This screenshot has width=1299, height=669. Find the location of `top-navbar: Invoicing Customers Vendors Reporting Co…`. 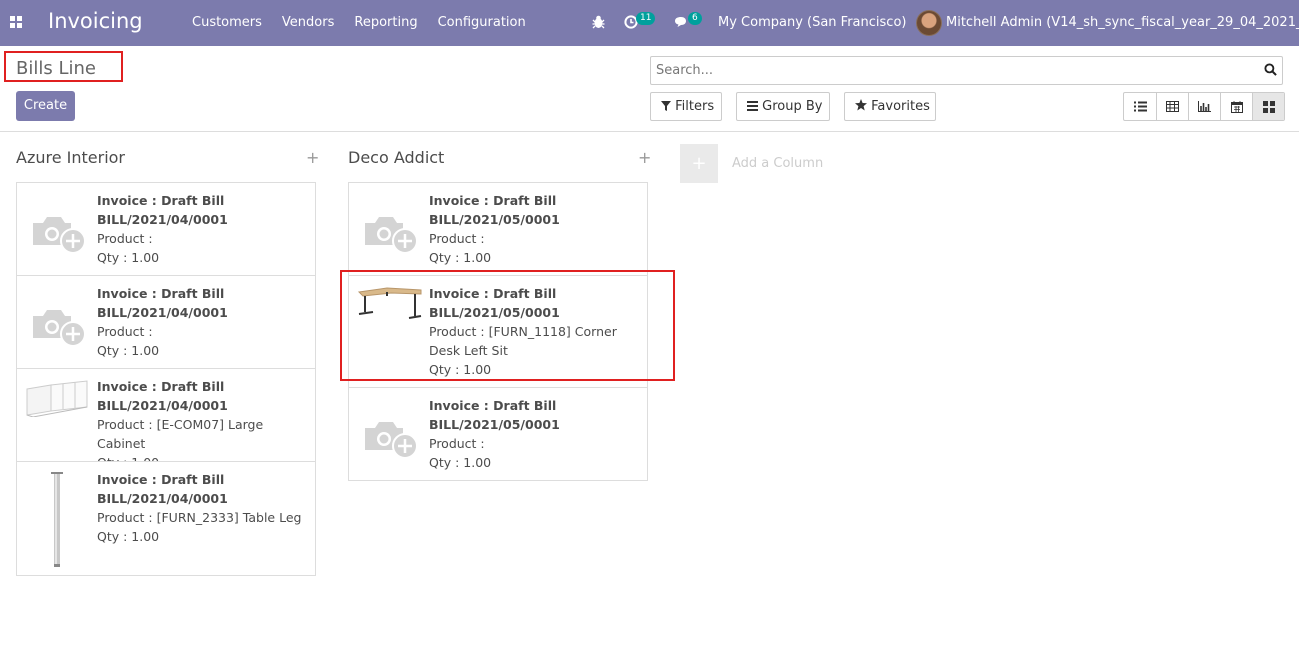

top-navbar: Invoicing Customers Vendors Reporting Co… is located at coordinates (649, 23).